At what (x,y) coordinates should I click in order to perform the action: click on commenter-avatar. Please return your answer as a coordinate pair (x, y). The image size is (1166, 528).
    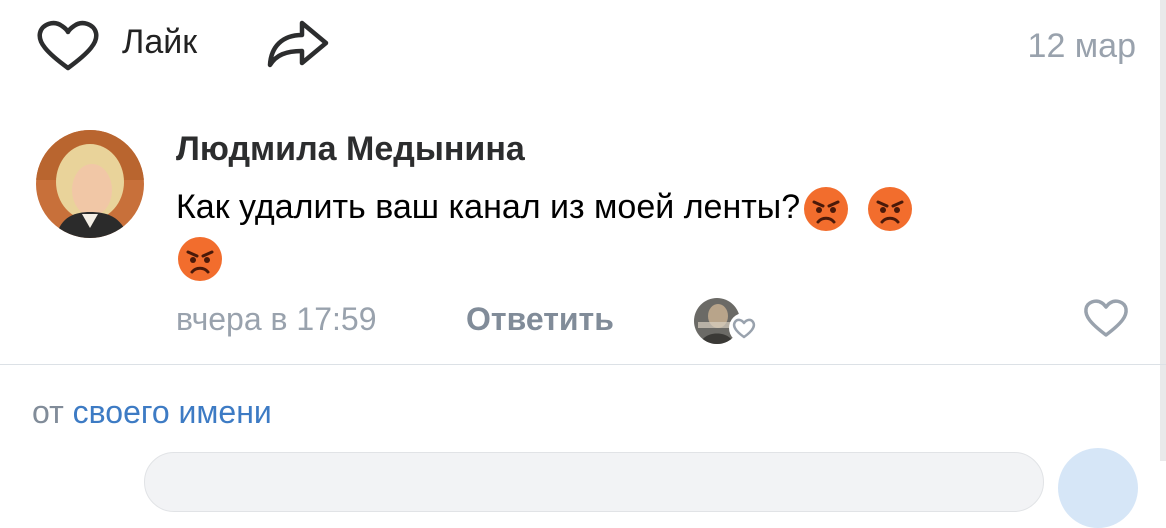
    Looking at the image, I should click on (90, 184).